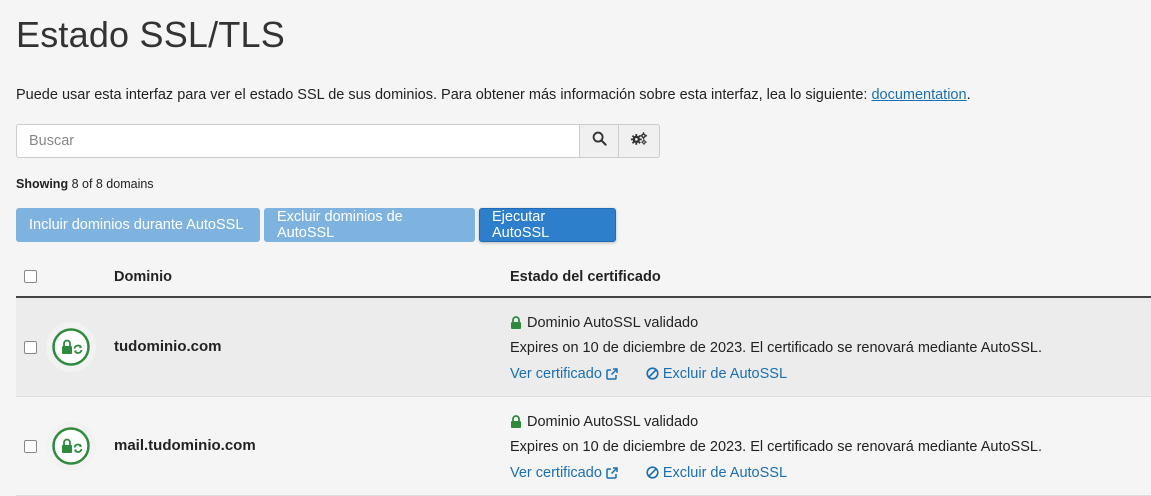 Image resolution: width=1151 pixels, height=496 pixels. I want to click on search-button, so click(599, 141).